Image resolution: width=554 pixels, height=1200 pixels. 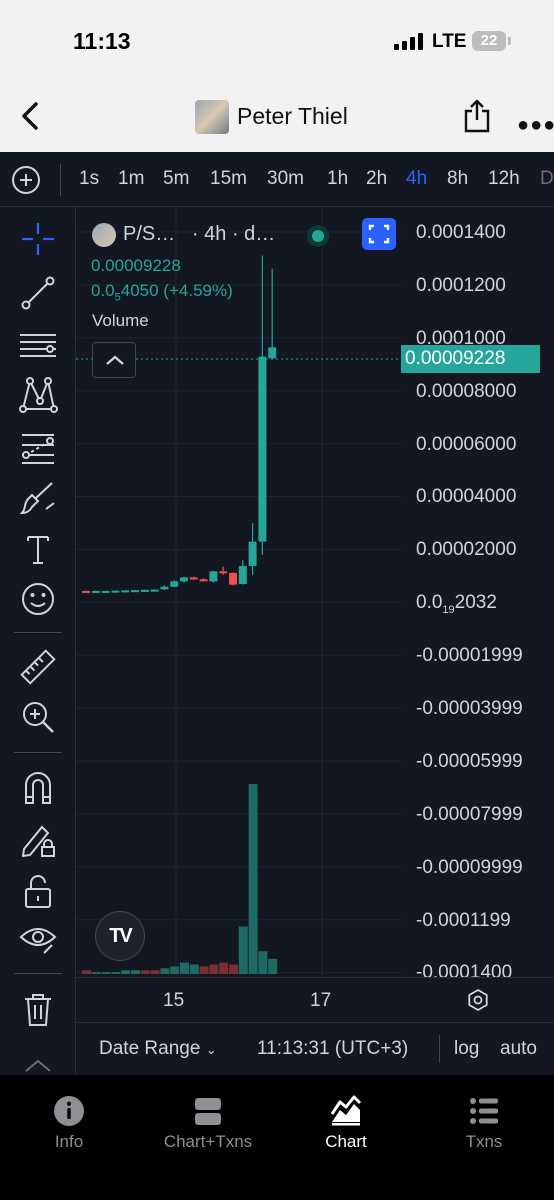 What do you see at coordinates (208, 1123) in the screenshot?
I see `tab-chart-txns: Chart+Txns` at bounding box center [208, 1123].